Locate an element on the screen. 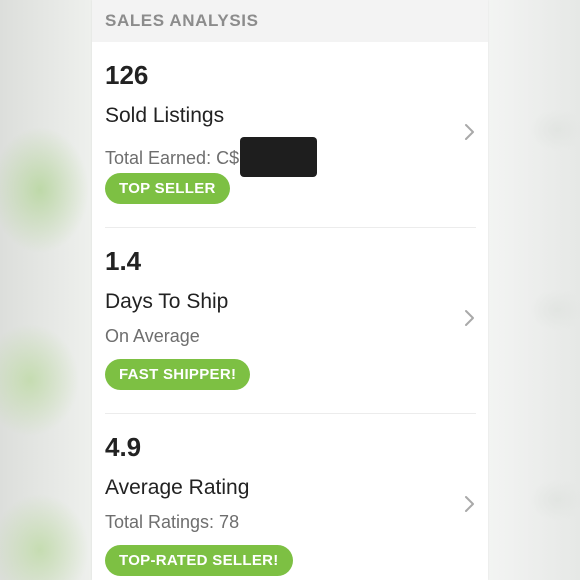 The width and height of the screenshot is (580, 580). stat-subtitle-text: On Average is located at coordinates (152, 336).